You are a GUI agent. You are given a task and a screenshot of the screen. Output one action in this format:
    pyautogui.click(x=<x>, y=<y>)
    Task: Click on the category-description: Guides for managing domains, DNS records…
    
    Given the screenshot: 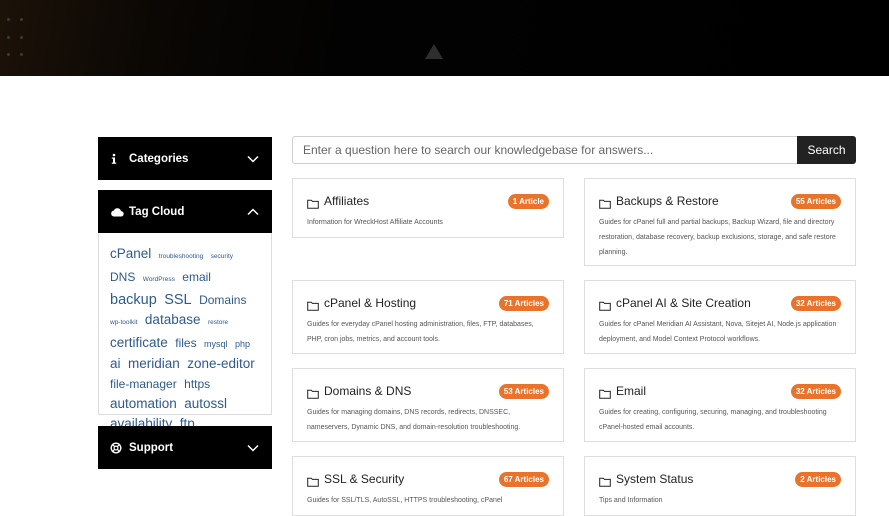 What is the action you would take?
    pyautogui.click(x=414, y=420)
    